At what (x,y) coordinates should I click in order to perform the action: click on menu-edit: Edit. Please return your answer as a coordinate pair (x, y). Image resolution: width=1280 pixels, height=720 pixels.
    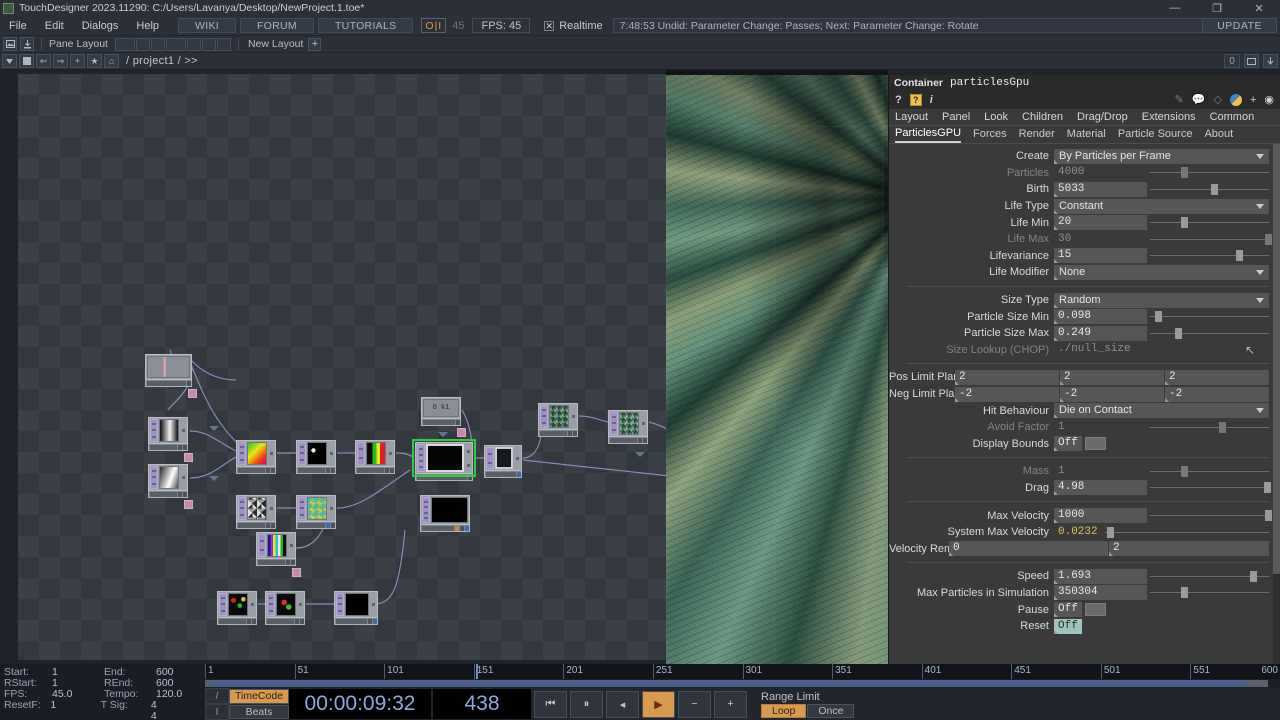
    Looking at the image, I should click on (54, 26).